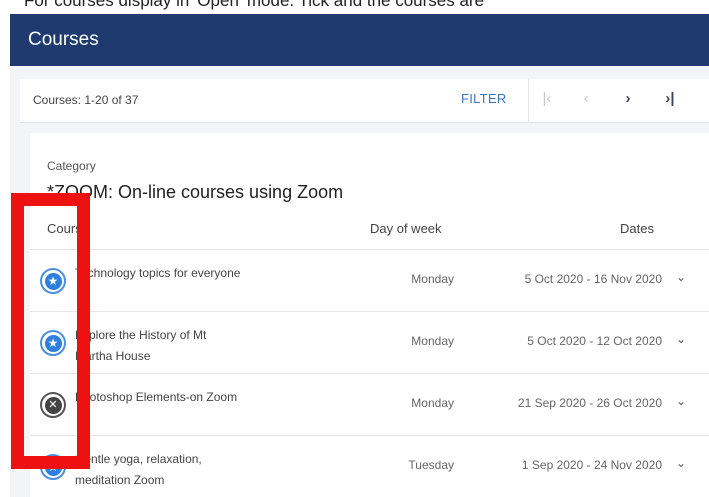  What do you see at coordinates (637, 228) in the screenshot?
I see `column-dates: Dates` at bounding box center [637, 228].